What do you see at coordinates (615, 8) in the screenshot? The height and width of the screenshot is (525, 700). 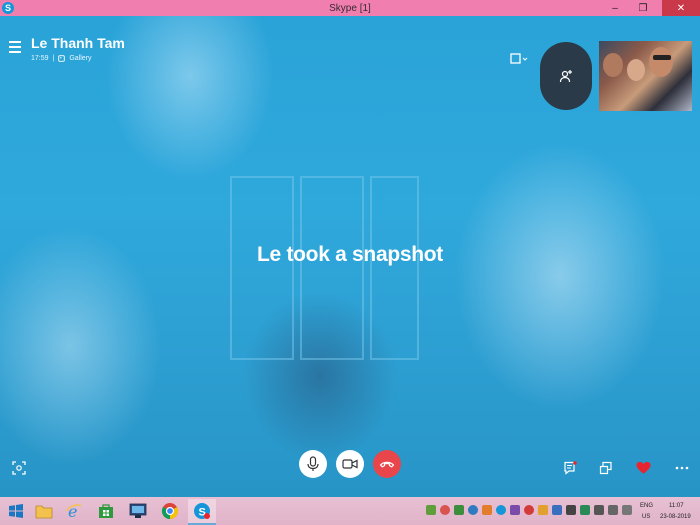 I see `minimize-button: –` at bounding box center [615, 8].